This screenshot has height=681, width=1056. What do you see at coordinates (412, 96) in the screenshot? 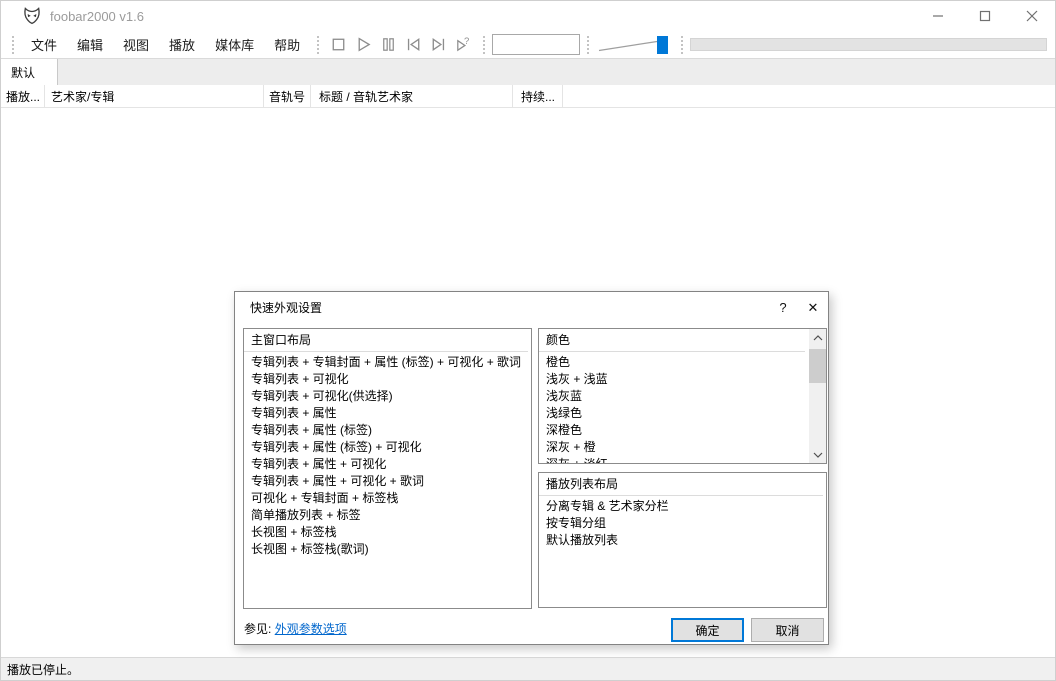
I see `column-title-artist: 标题 / 音轨艺术家` at bounding box center [412, 96].